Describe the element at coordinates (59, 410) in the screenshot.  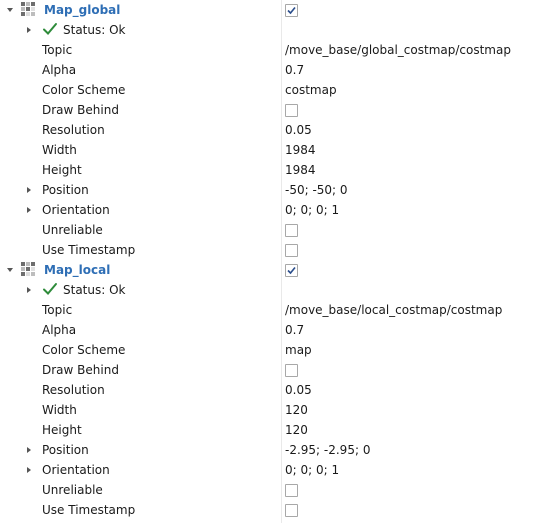
I see `property-label: Width` at that location.